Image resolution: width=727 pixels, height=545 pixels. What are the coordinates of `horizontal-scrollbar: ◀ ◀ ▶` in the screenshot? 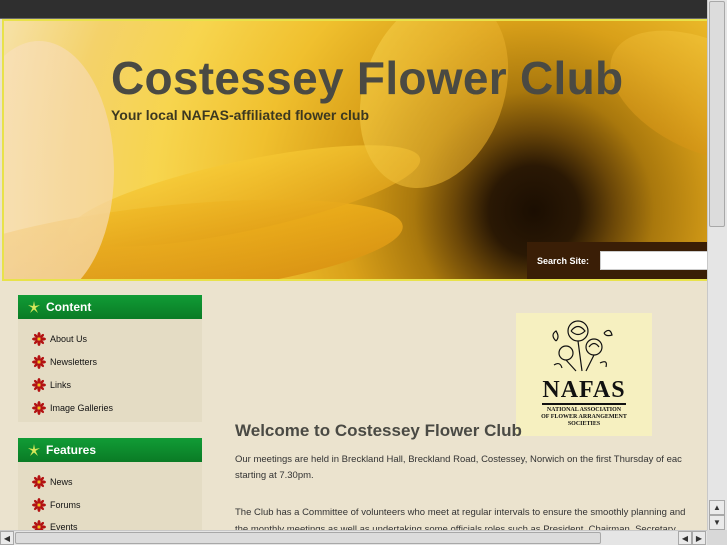 It's located at (353, 537).